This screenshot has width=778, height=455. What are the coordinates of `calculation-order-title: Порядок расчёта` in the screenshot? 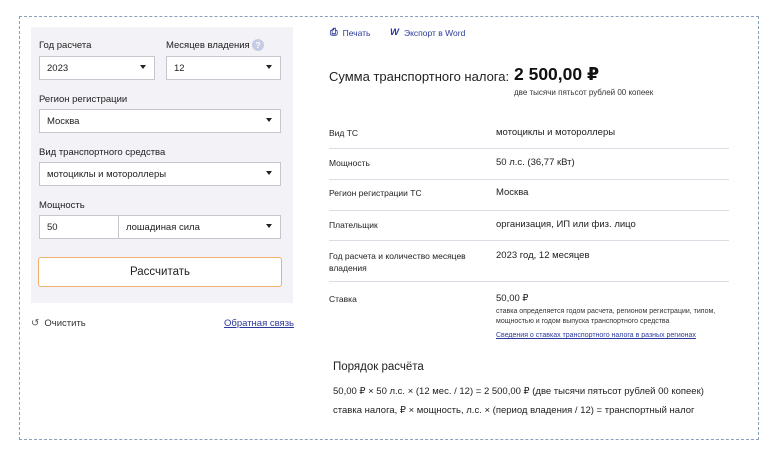 It's located at (378, 367).